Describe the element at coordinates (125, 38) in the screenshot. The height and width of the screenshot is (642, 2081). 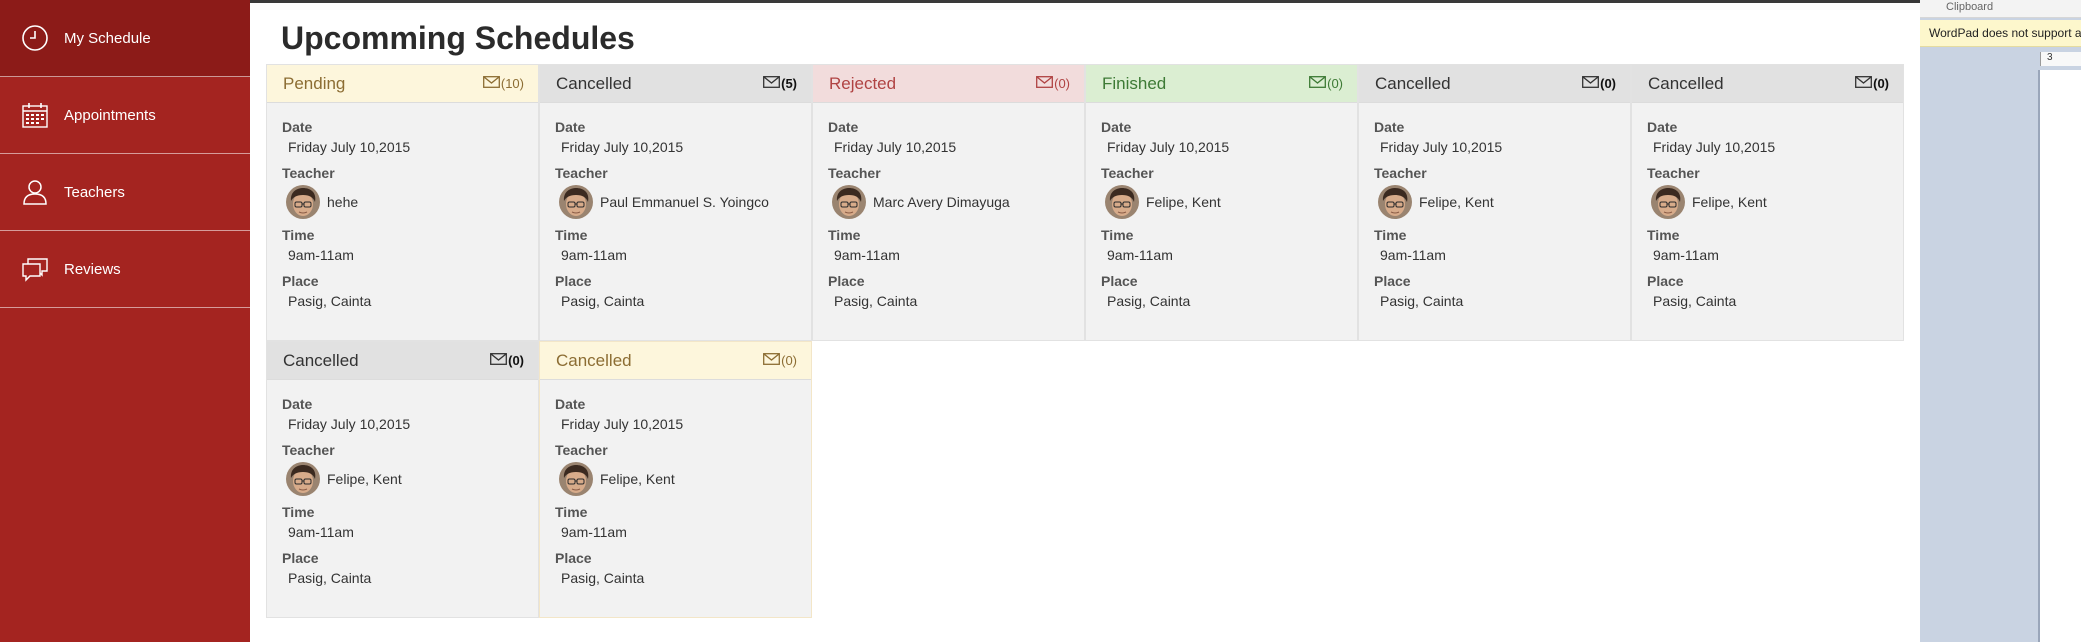
I see `sidebar-item-my-schedule: My Schedule` at that location.